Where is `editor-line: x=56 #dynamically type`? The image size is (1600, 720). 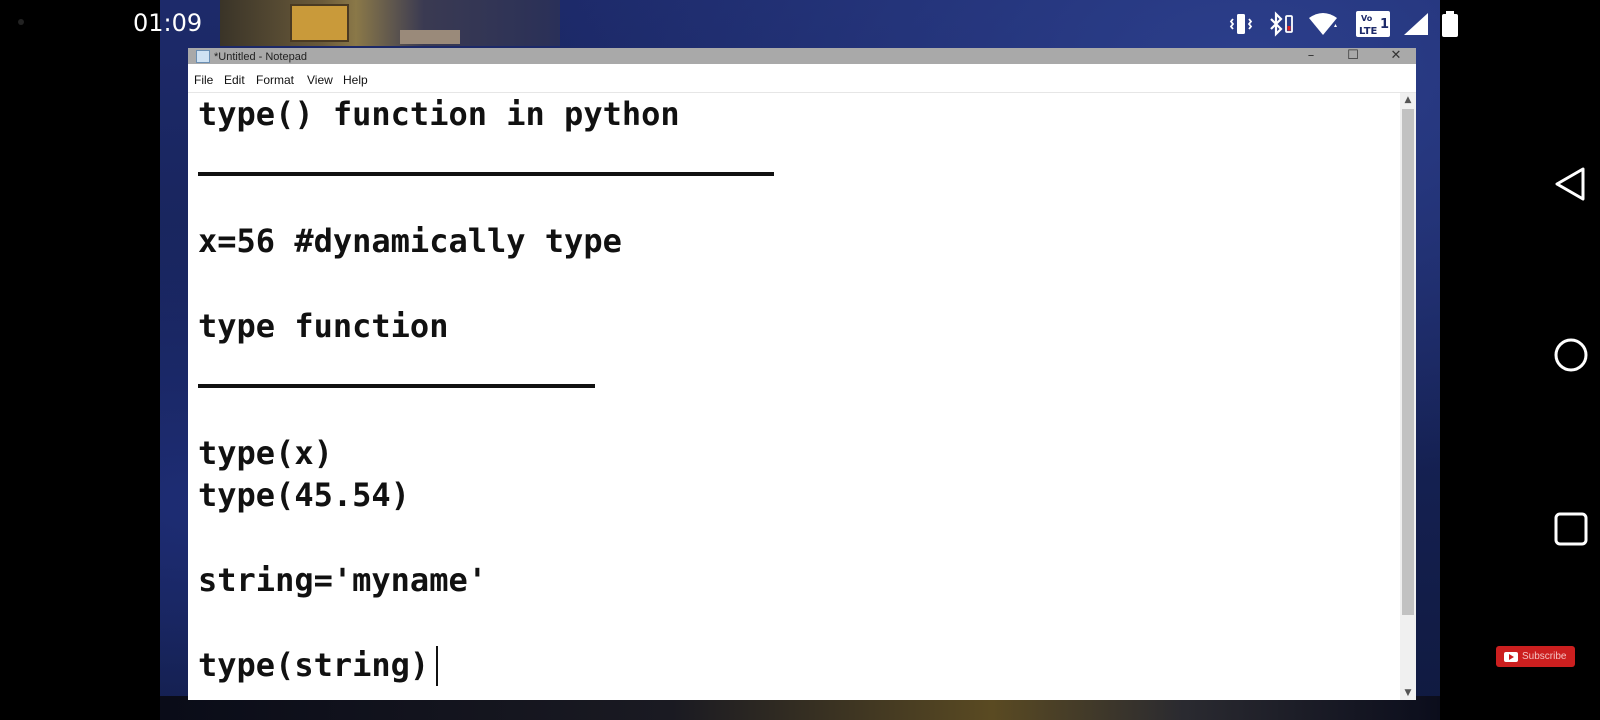 editor-line: x=56 #dynamically type is located at coordinates (410, 241).